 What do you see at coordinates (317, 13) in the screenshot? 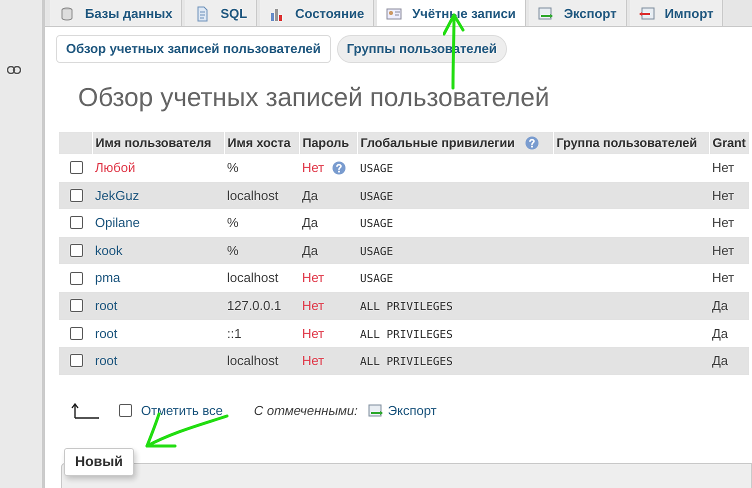
I see `nav-tab: Состояние` at bounding box center [317, 13].